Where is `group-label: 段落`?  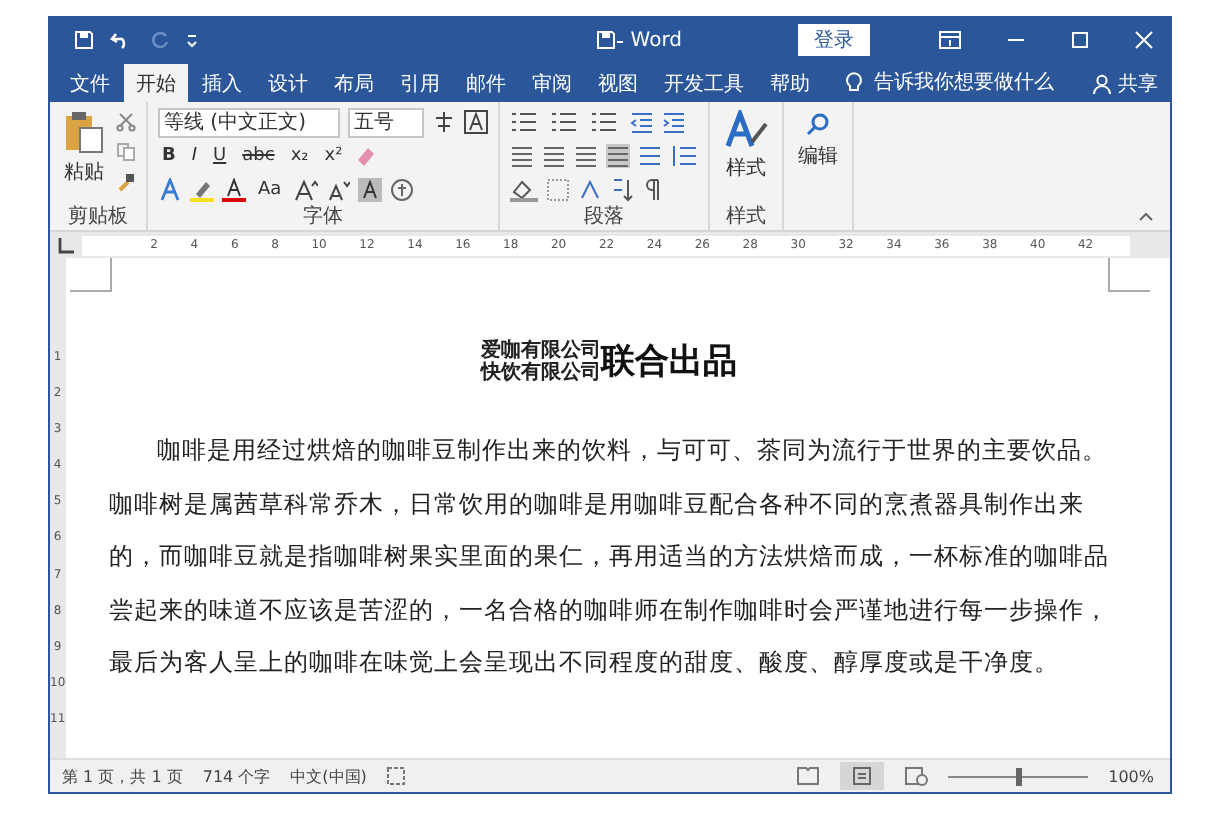
group-label: 段落 is located at coordinates (603, 218).